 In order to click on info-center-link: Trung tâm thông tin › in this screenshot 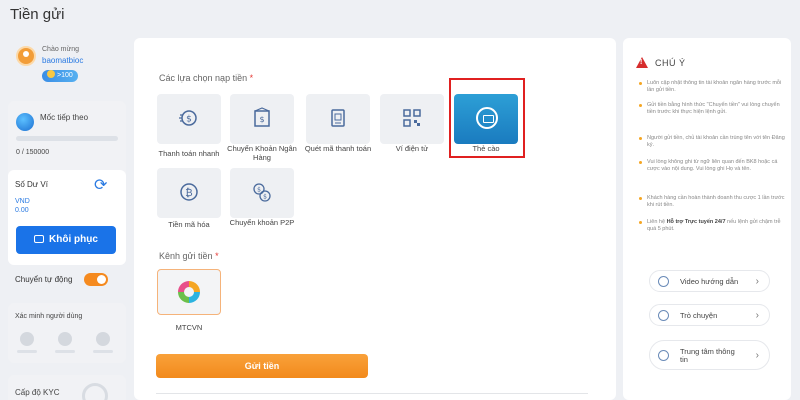, I will do `click(709, 355)`.